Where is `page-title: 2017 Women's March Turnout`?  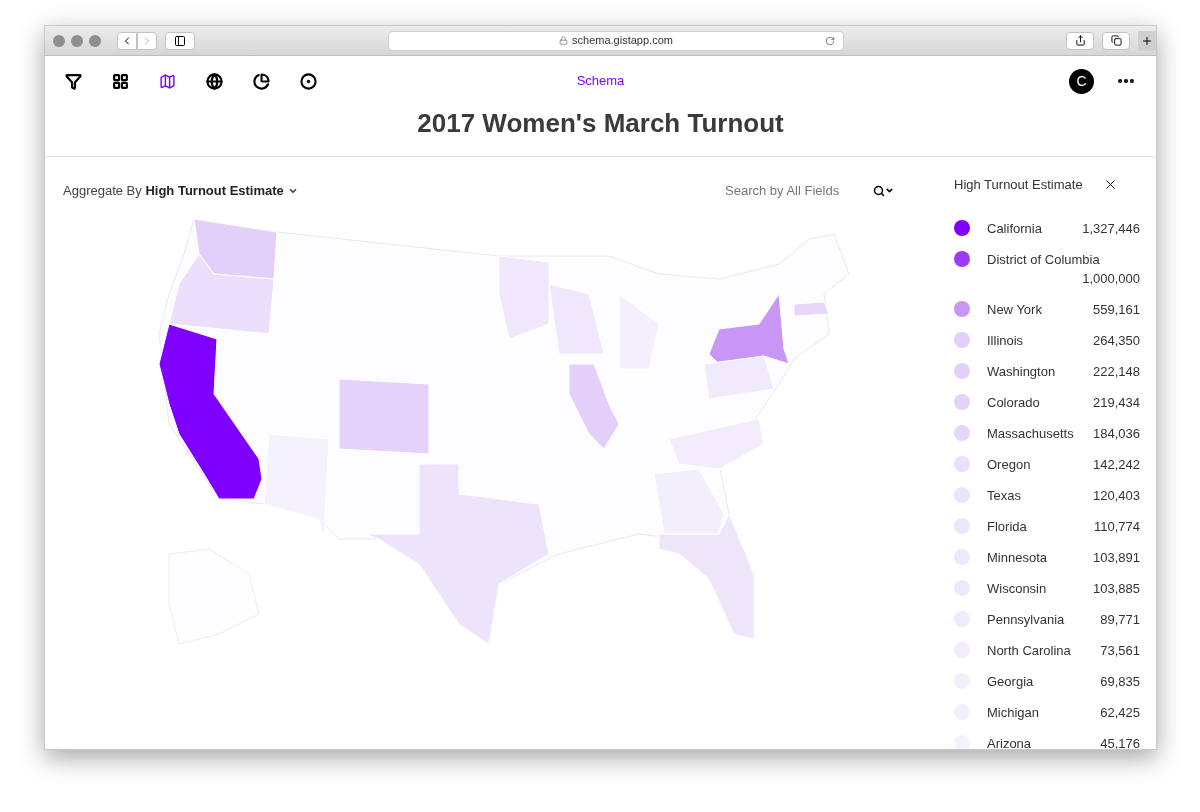 page-title: 2017 Women's March Turnout is located at coordinates (600, 123).